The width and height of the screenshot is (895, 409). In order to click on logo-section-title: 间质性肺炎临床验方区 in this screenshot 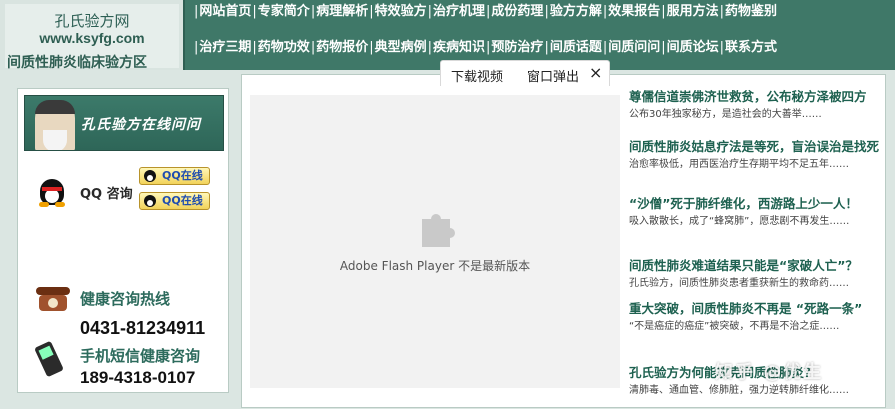, I will do `click(77, 63)`.